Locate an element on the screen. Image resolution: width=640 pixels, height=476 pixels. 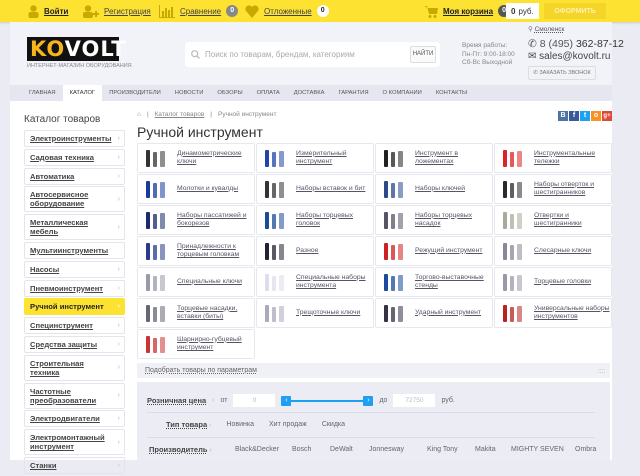
category-card: Режущий инструмент is located at coordinates (434, 251).